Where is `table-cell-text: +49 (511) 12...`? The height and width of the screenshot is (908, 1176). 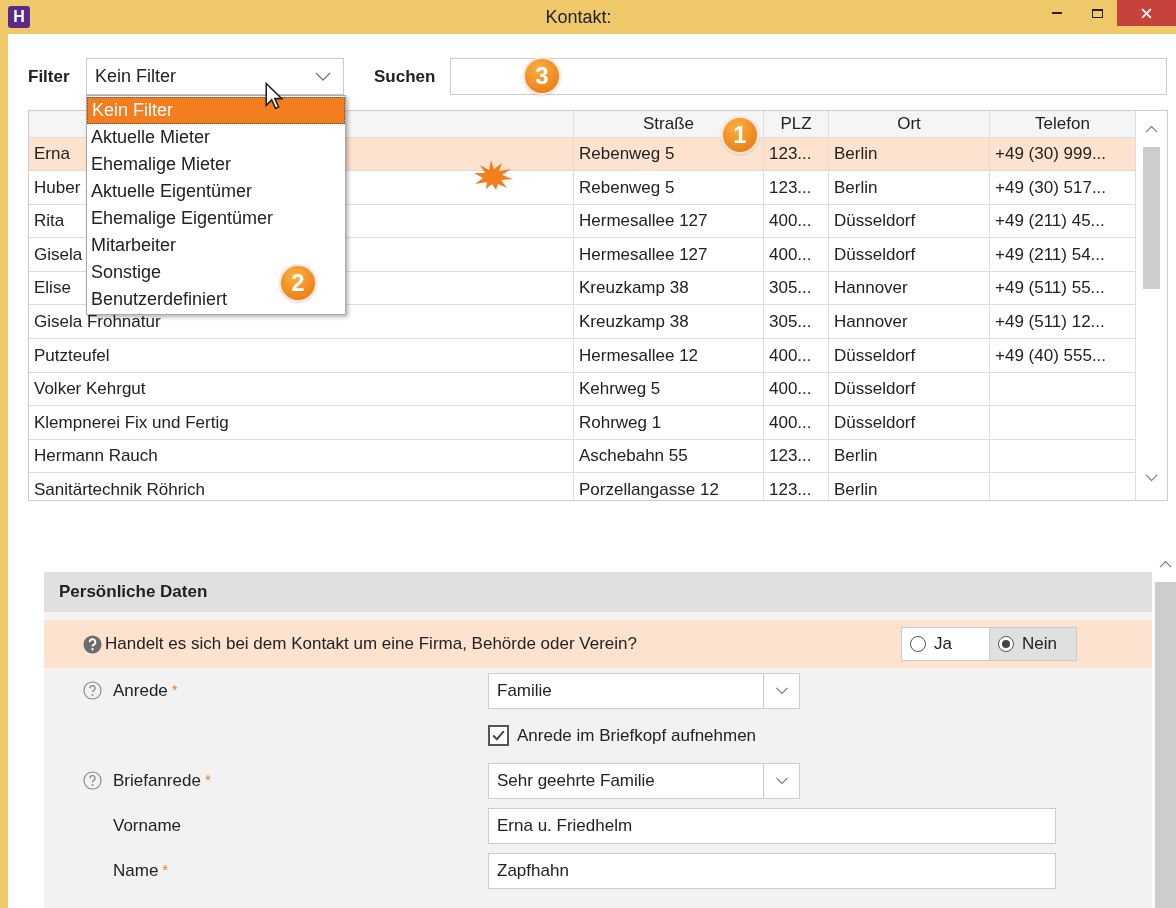 table-cell-text: +49 (511) 12... is located at coordinates (1050, 322).